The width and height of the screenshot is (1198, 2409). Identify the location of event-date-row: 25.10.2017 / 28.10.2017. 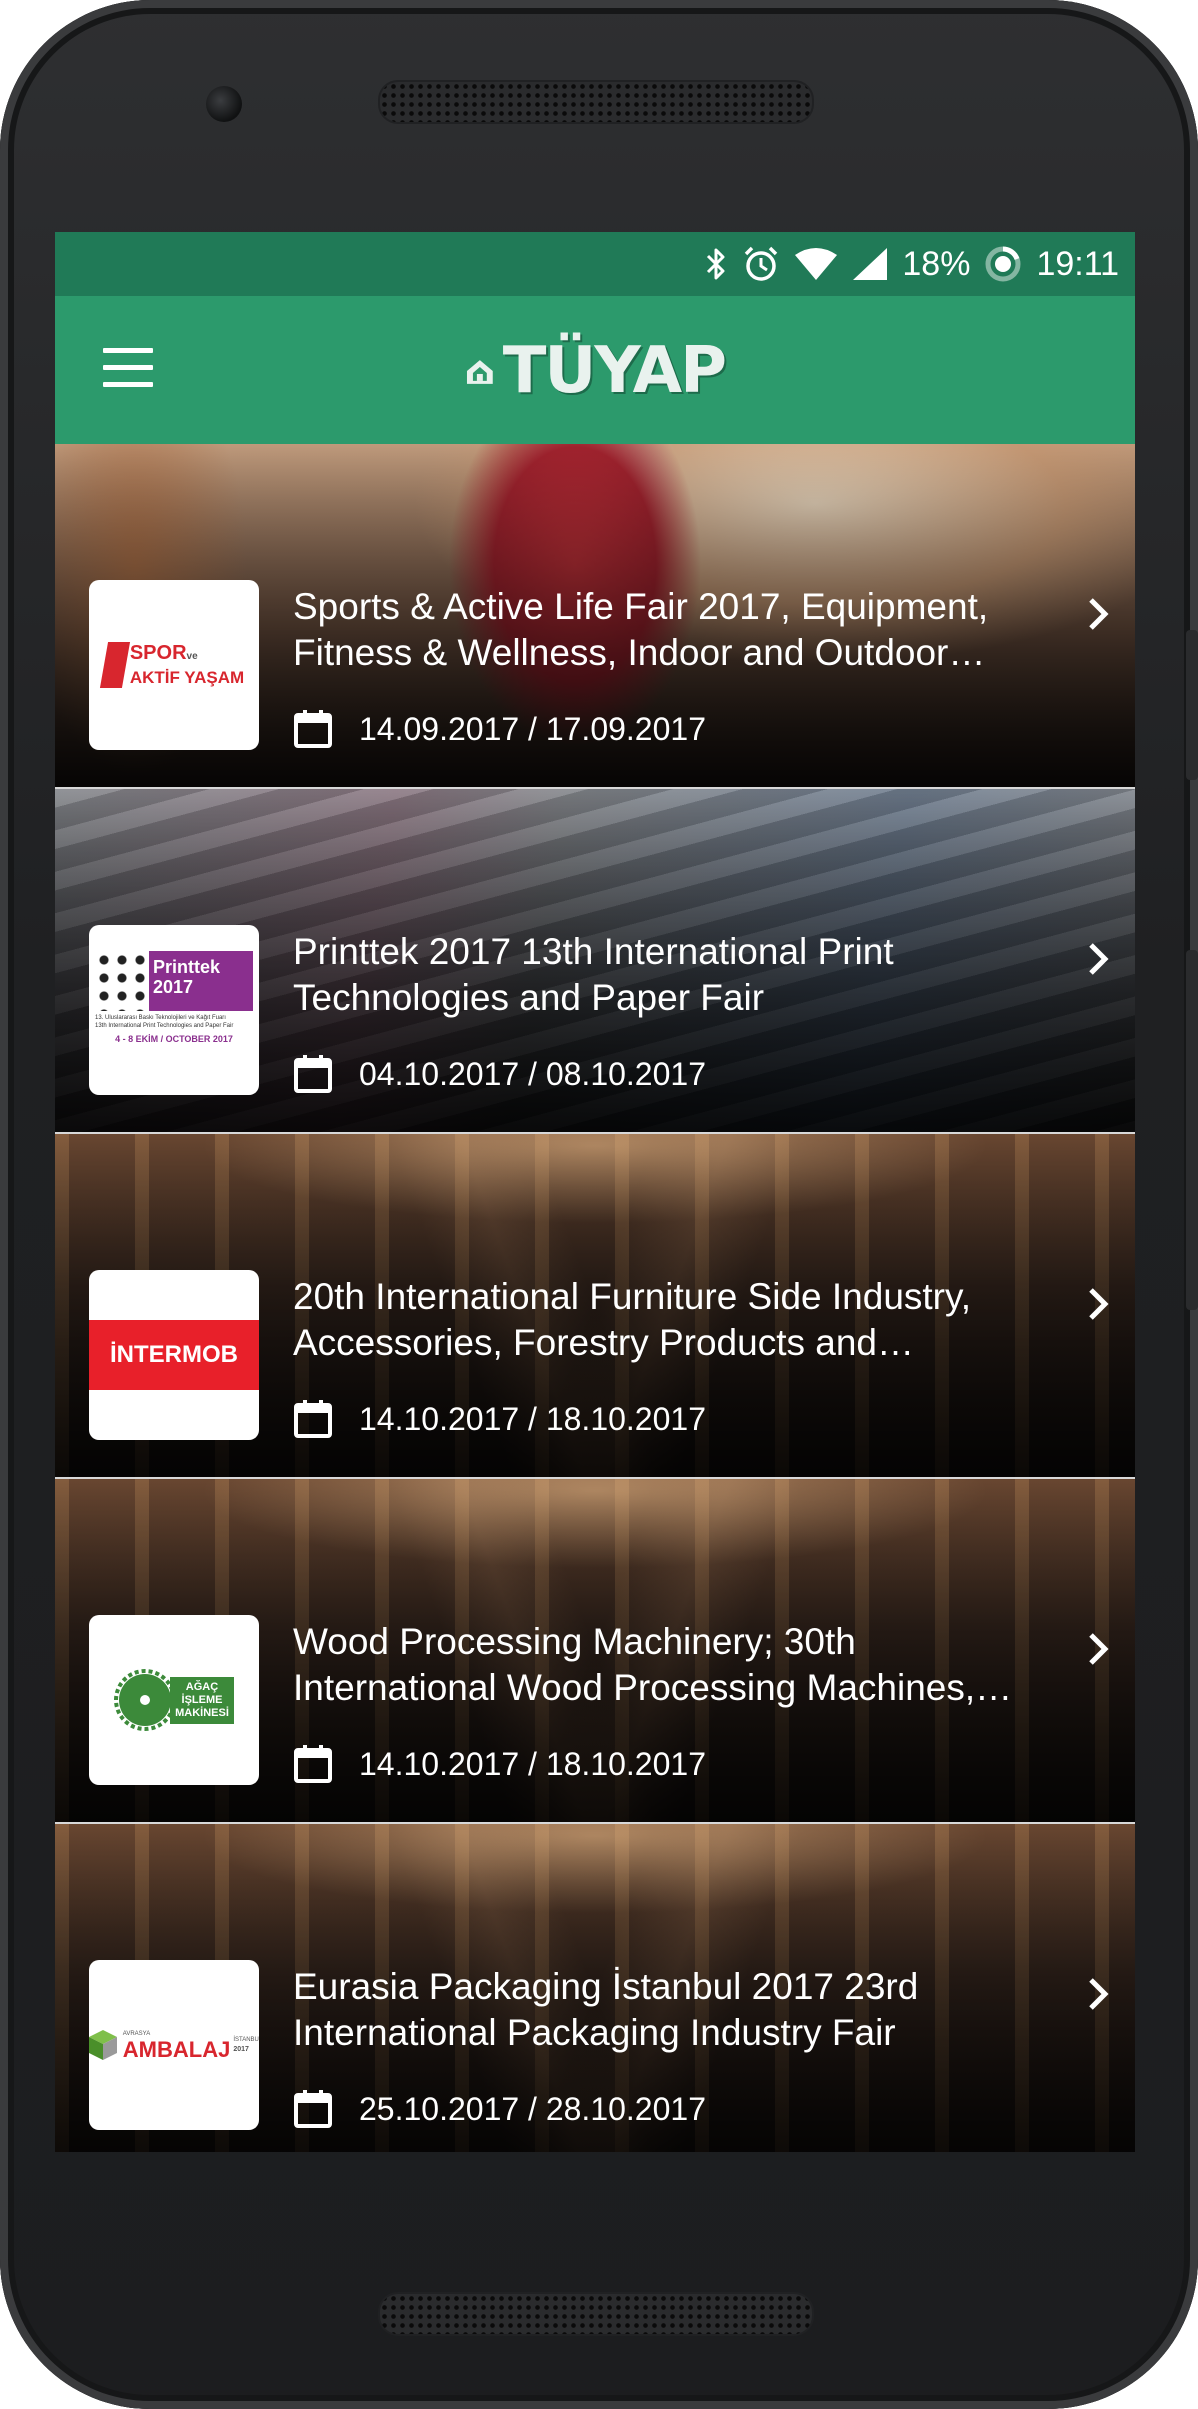
(499, 2109).